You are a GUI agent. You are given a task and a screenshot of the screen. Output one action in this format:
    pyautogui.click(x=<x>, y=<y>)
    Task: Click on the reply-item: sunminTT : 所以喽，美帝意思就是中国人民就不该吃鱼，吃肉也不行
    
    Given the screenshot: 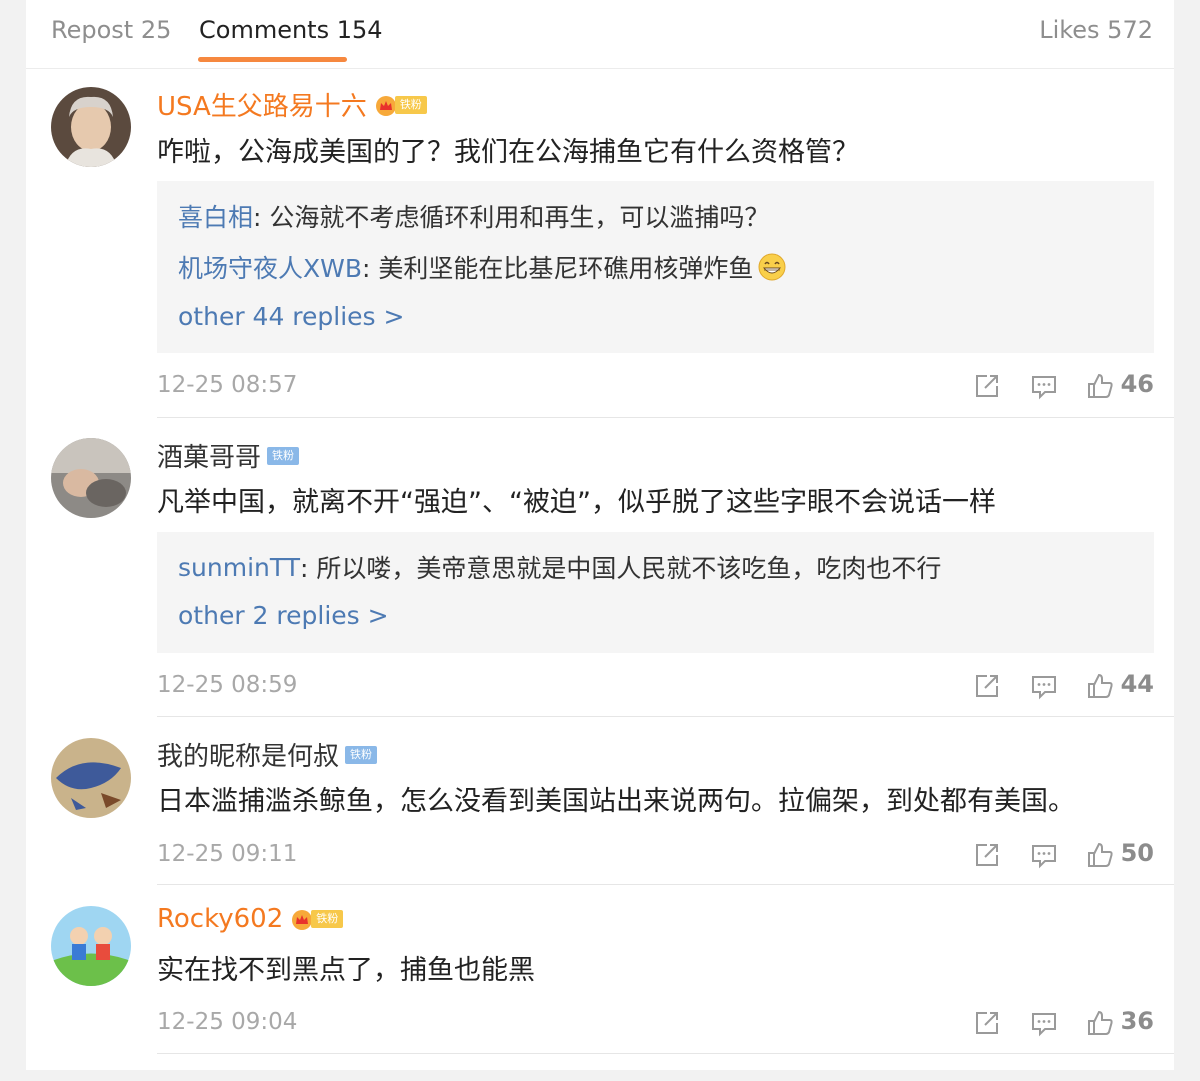 What is the action you would take?
    pyautogui.click(x=559, y=567)
    